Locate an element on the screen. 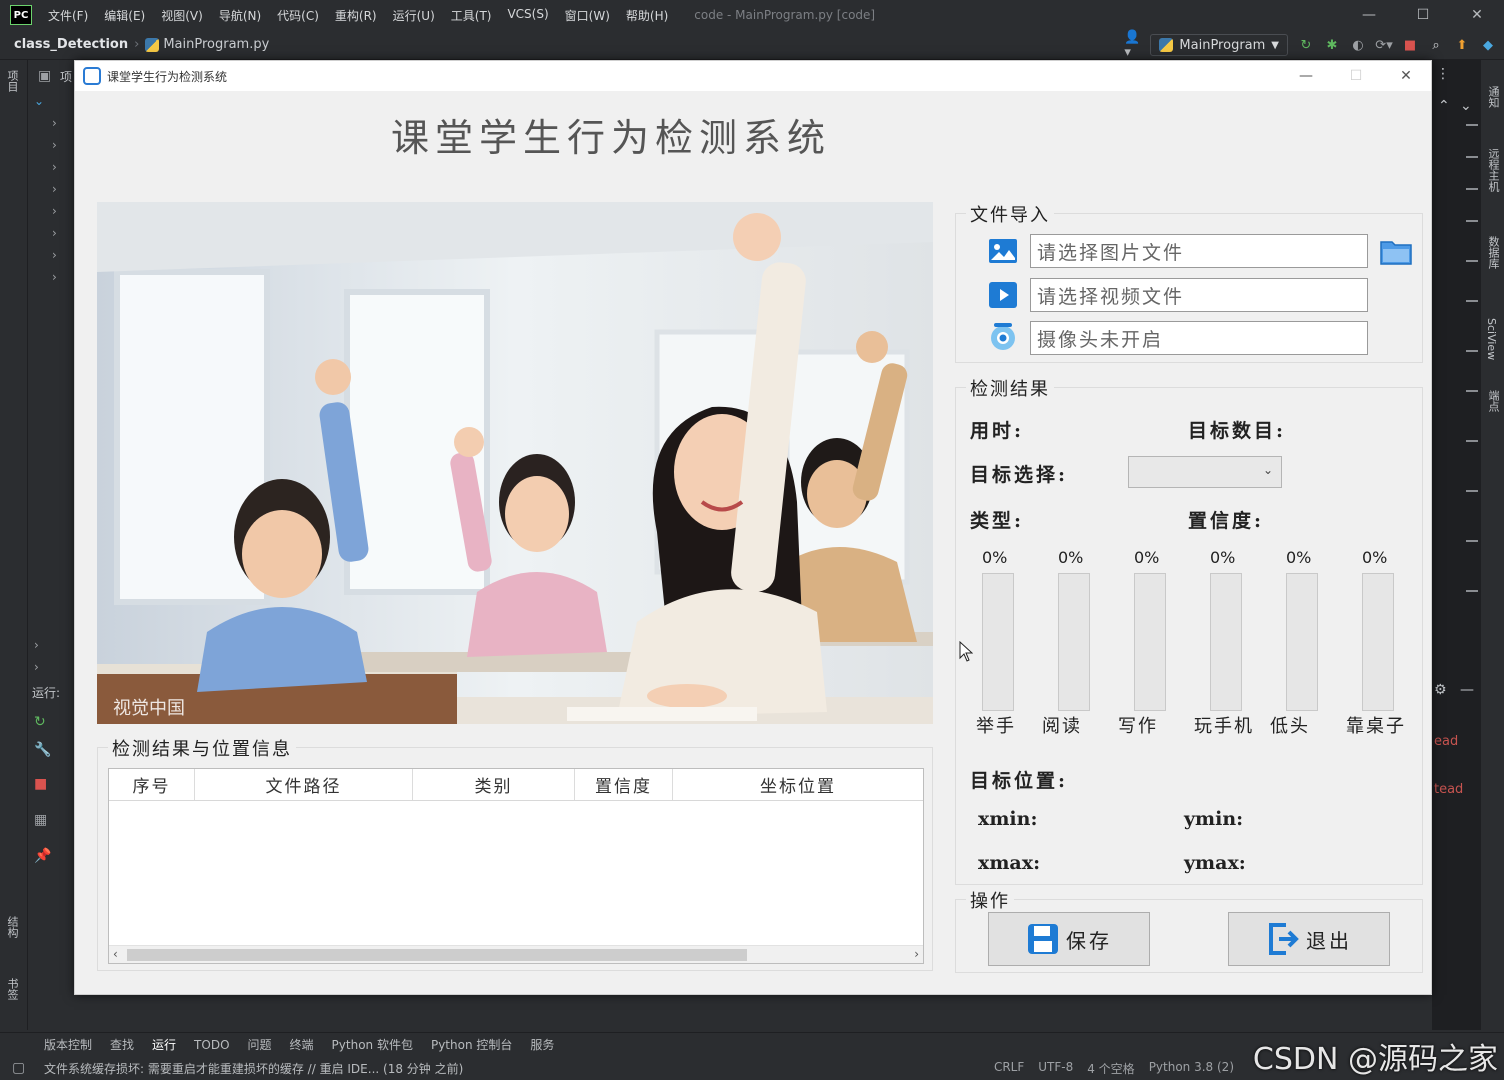 The width and height of the screenshot is (1504, 1080). search-icon: ⌕ is located at coordinates (1436, 45).